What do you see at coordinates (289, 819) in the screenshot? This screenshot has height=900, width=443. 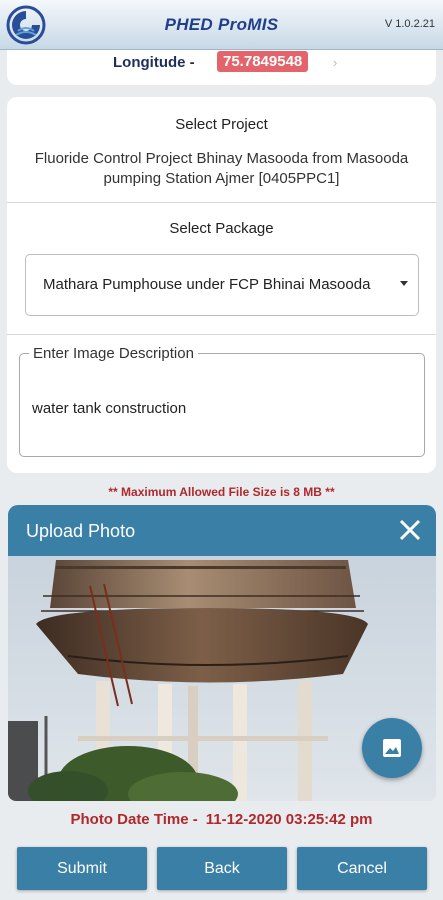 I see `photo-date-value: 11-12-2020 03:25:42 pm` at bounding box center [289, 819].